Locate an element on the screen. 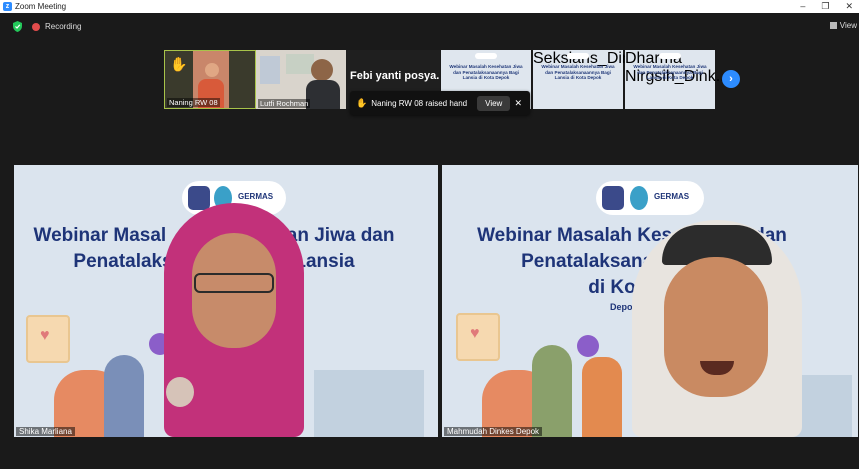  participant-name: Shika Marliana is located at coordinates (45, 431).